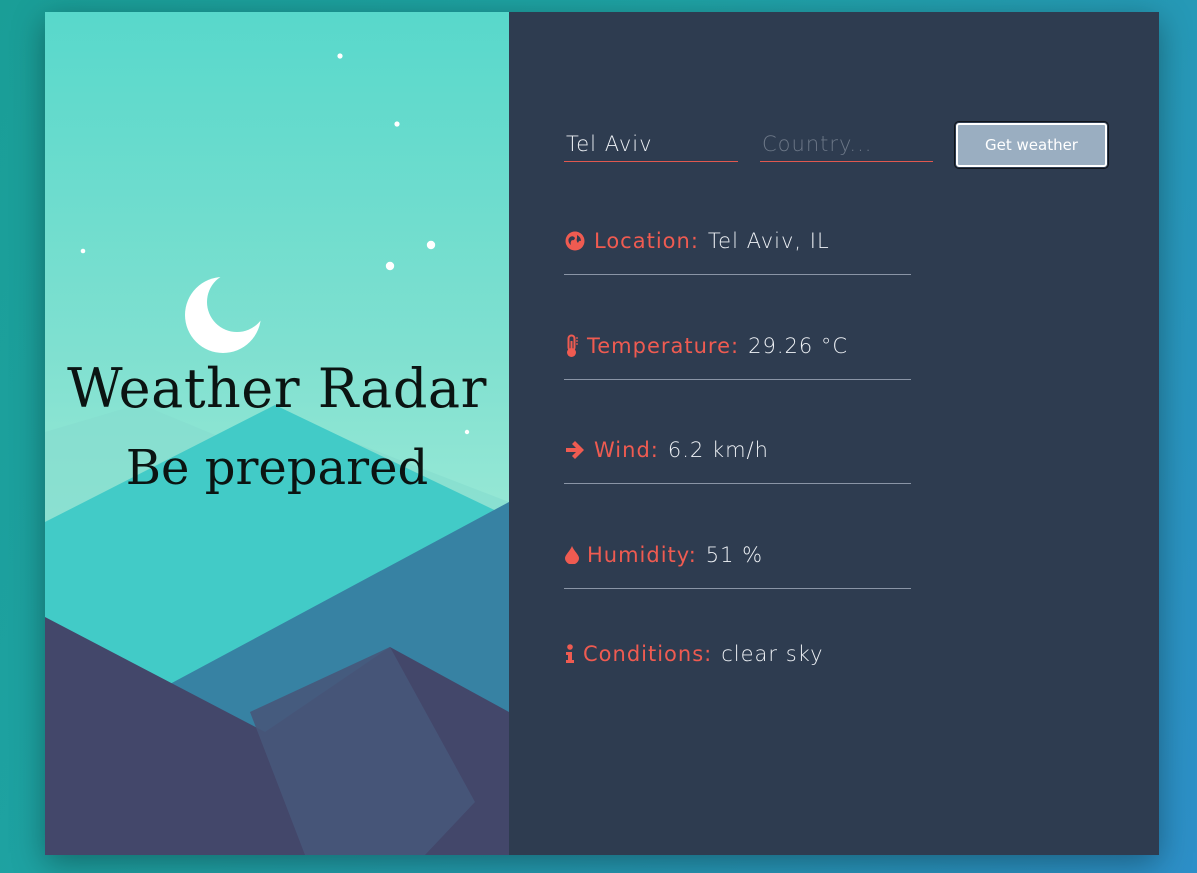  What do you see at coordinates (642, 555) in the screenshot?
I see `humidity-label: Humidity:` at bounding box center [642, 555].